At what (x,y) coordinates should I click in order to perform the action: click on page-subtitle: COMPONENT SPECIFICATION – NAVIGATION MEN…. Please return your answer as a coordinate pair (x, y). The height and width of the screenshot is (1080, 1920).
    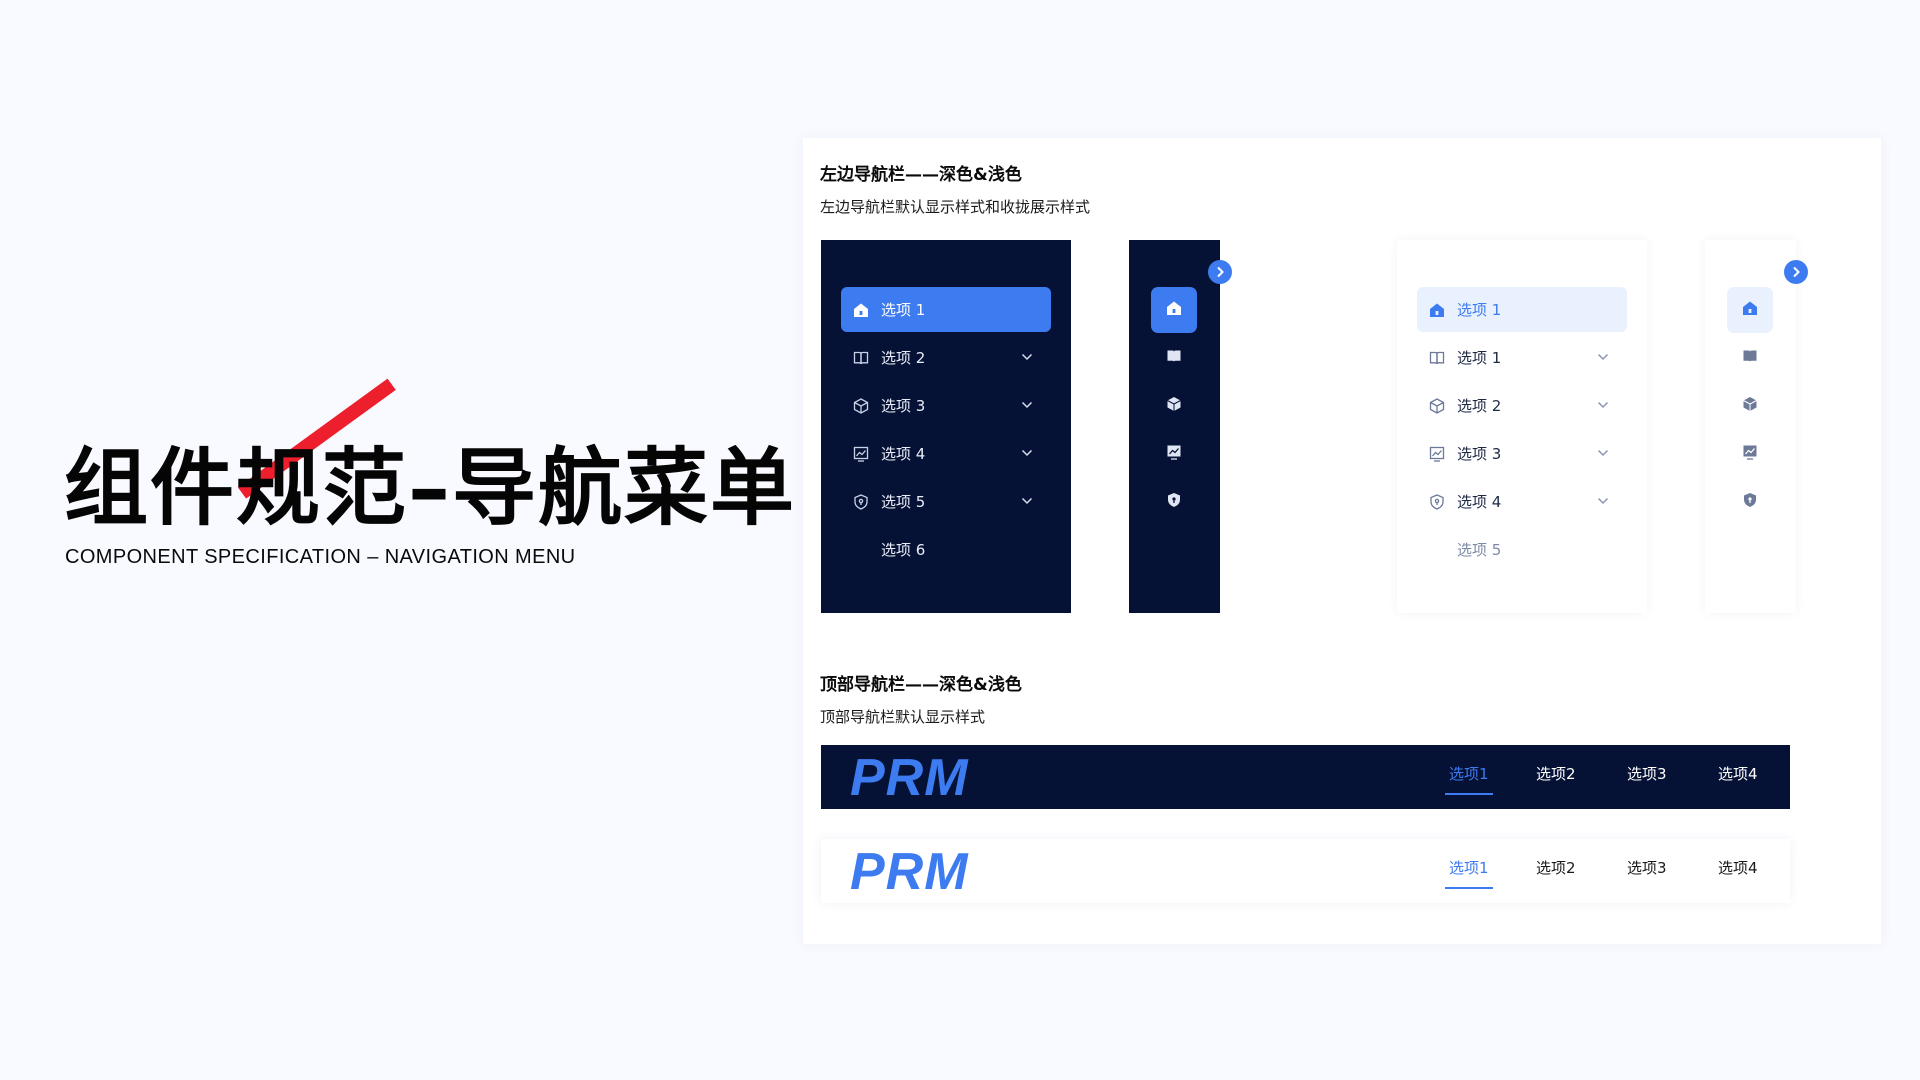
    Looking at the image, I should click on (320, 557).